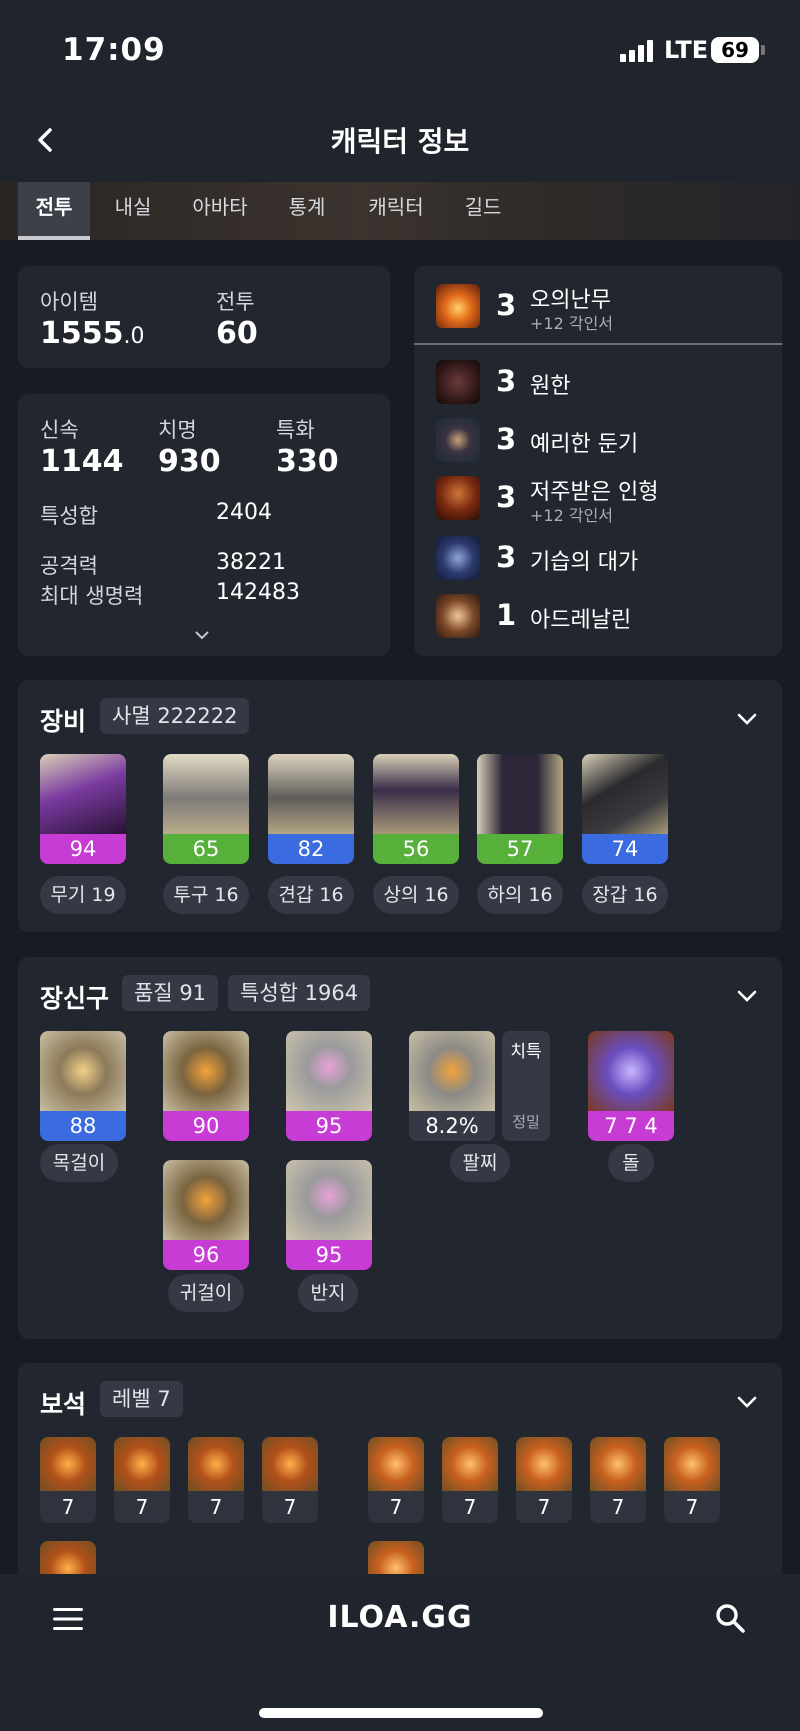 This screenshot has height=1731, width=800. Describe the element at coordinates (311, 895) in the screenshot. I see `item-name: 견갑 16` at that location.